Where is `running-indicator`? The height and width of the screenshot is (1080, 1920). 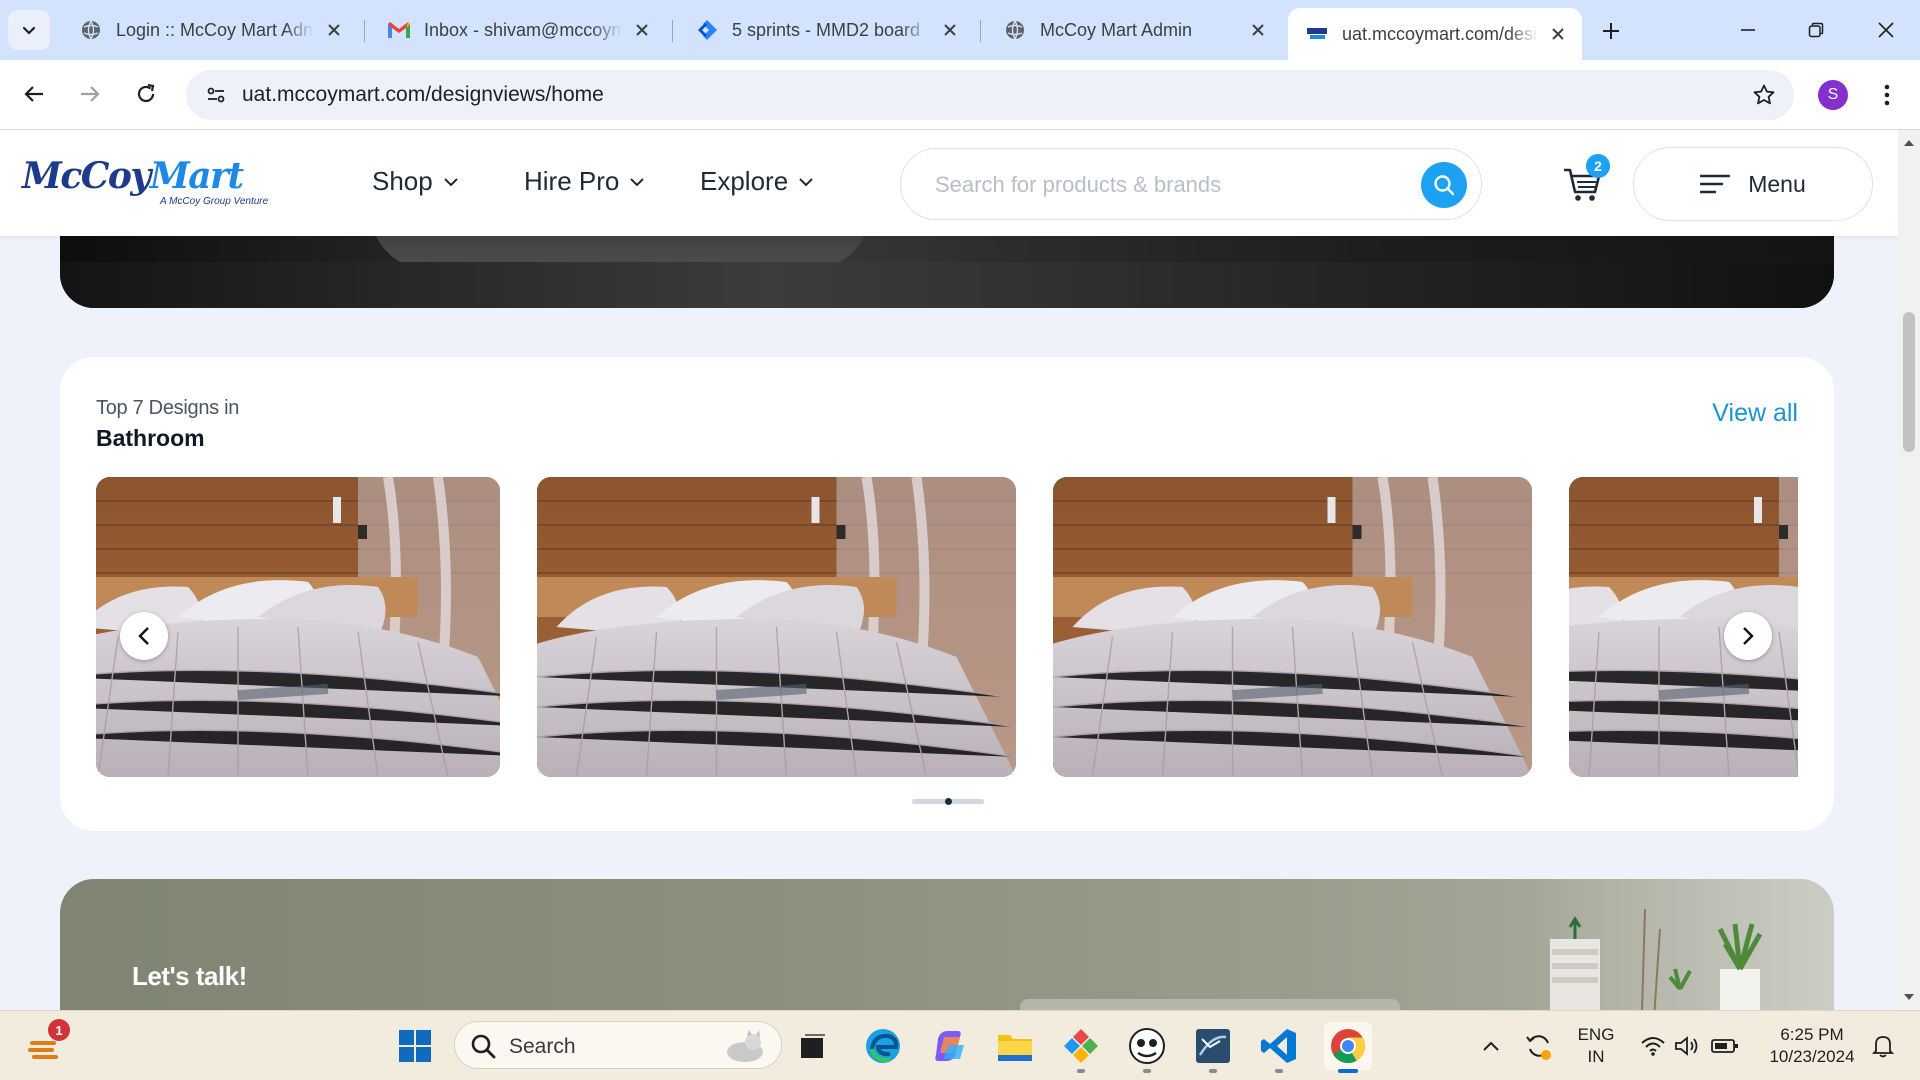
running-indicator is located at coordinates (1279, 1071).